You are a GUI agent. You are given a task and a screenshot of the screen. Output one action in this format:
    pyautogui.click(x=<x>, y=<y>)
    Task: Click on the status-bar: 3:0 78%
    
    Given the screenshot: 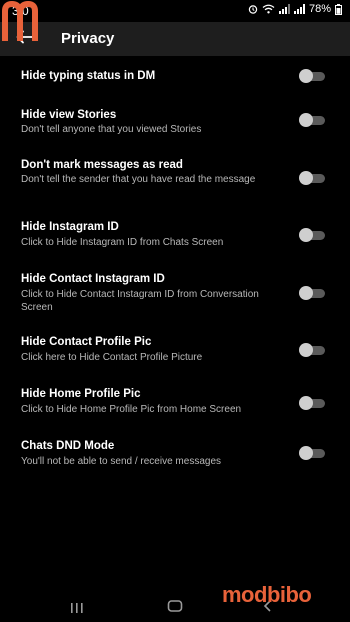 What is the action you would take?
    pyautogui.click(x=175, y=11)
    